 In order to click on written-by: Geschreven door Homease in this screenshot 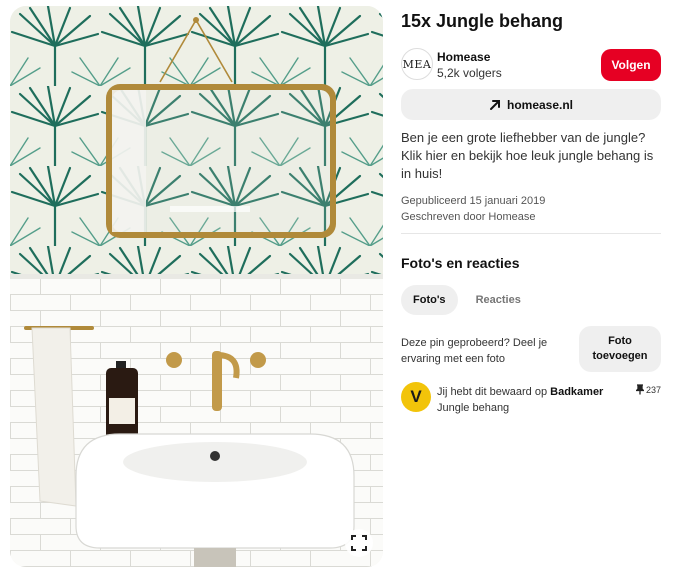, I will do `click(468, 217)`.